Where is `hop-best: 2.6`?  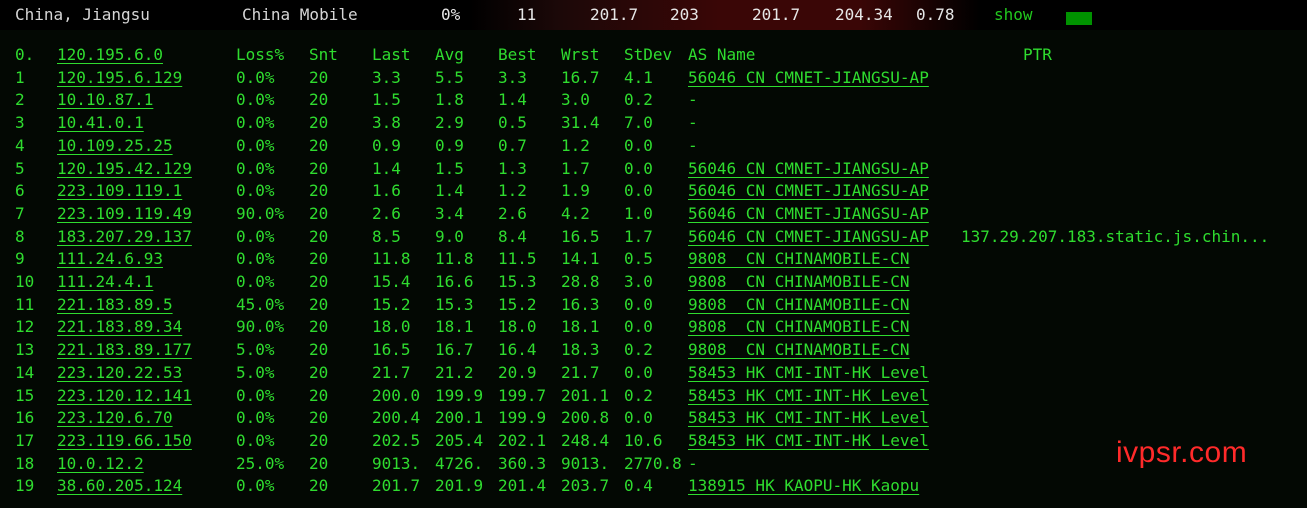
hop-best: 2.6 is located at coordinates (512, 213).